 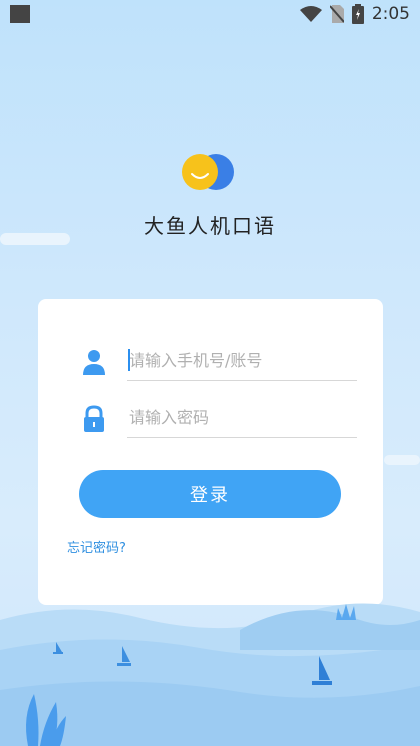 I want to click on notification-icon, so click(x=20, y=14).